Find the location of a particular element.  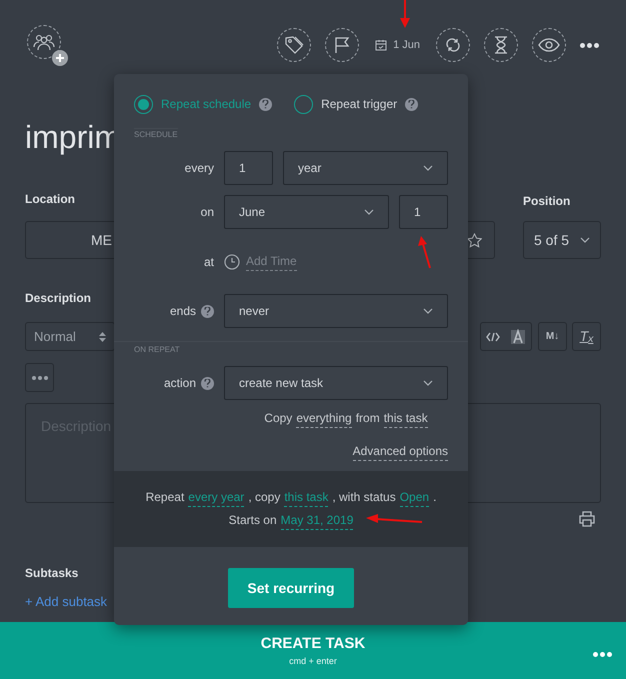

sort-arrows-icon is located at coordinates (102, 336).